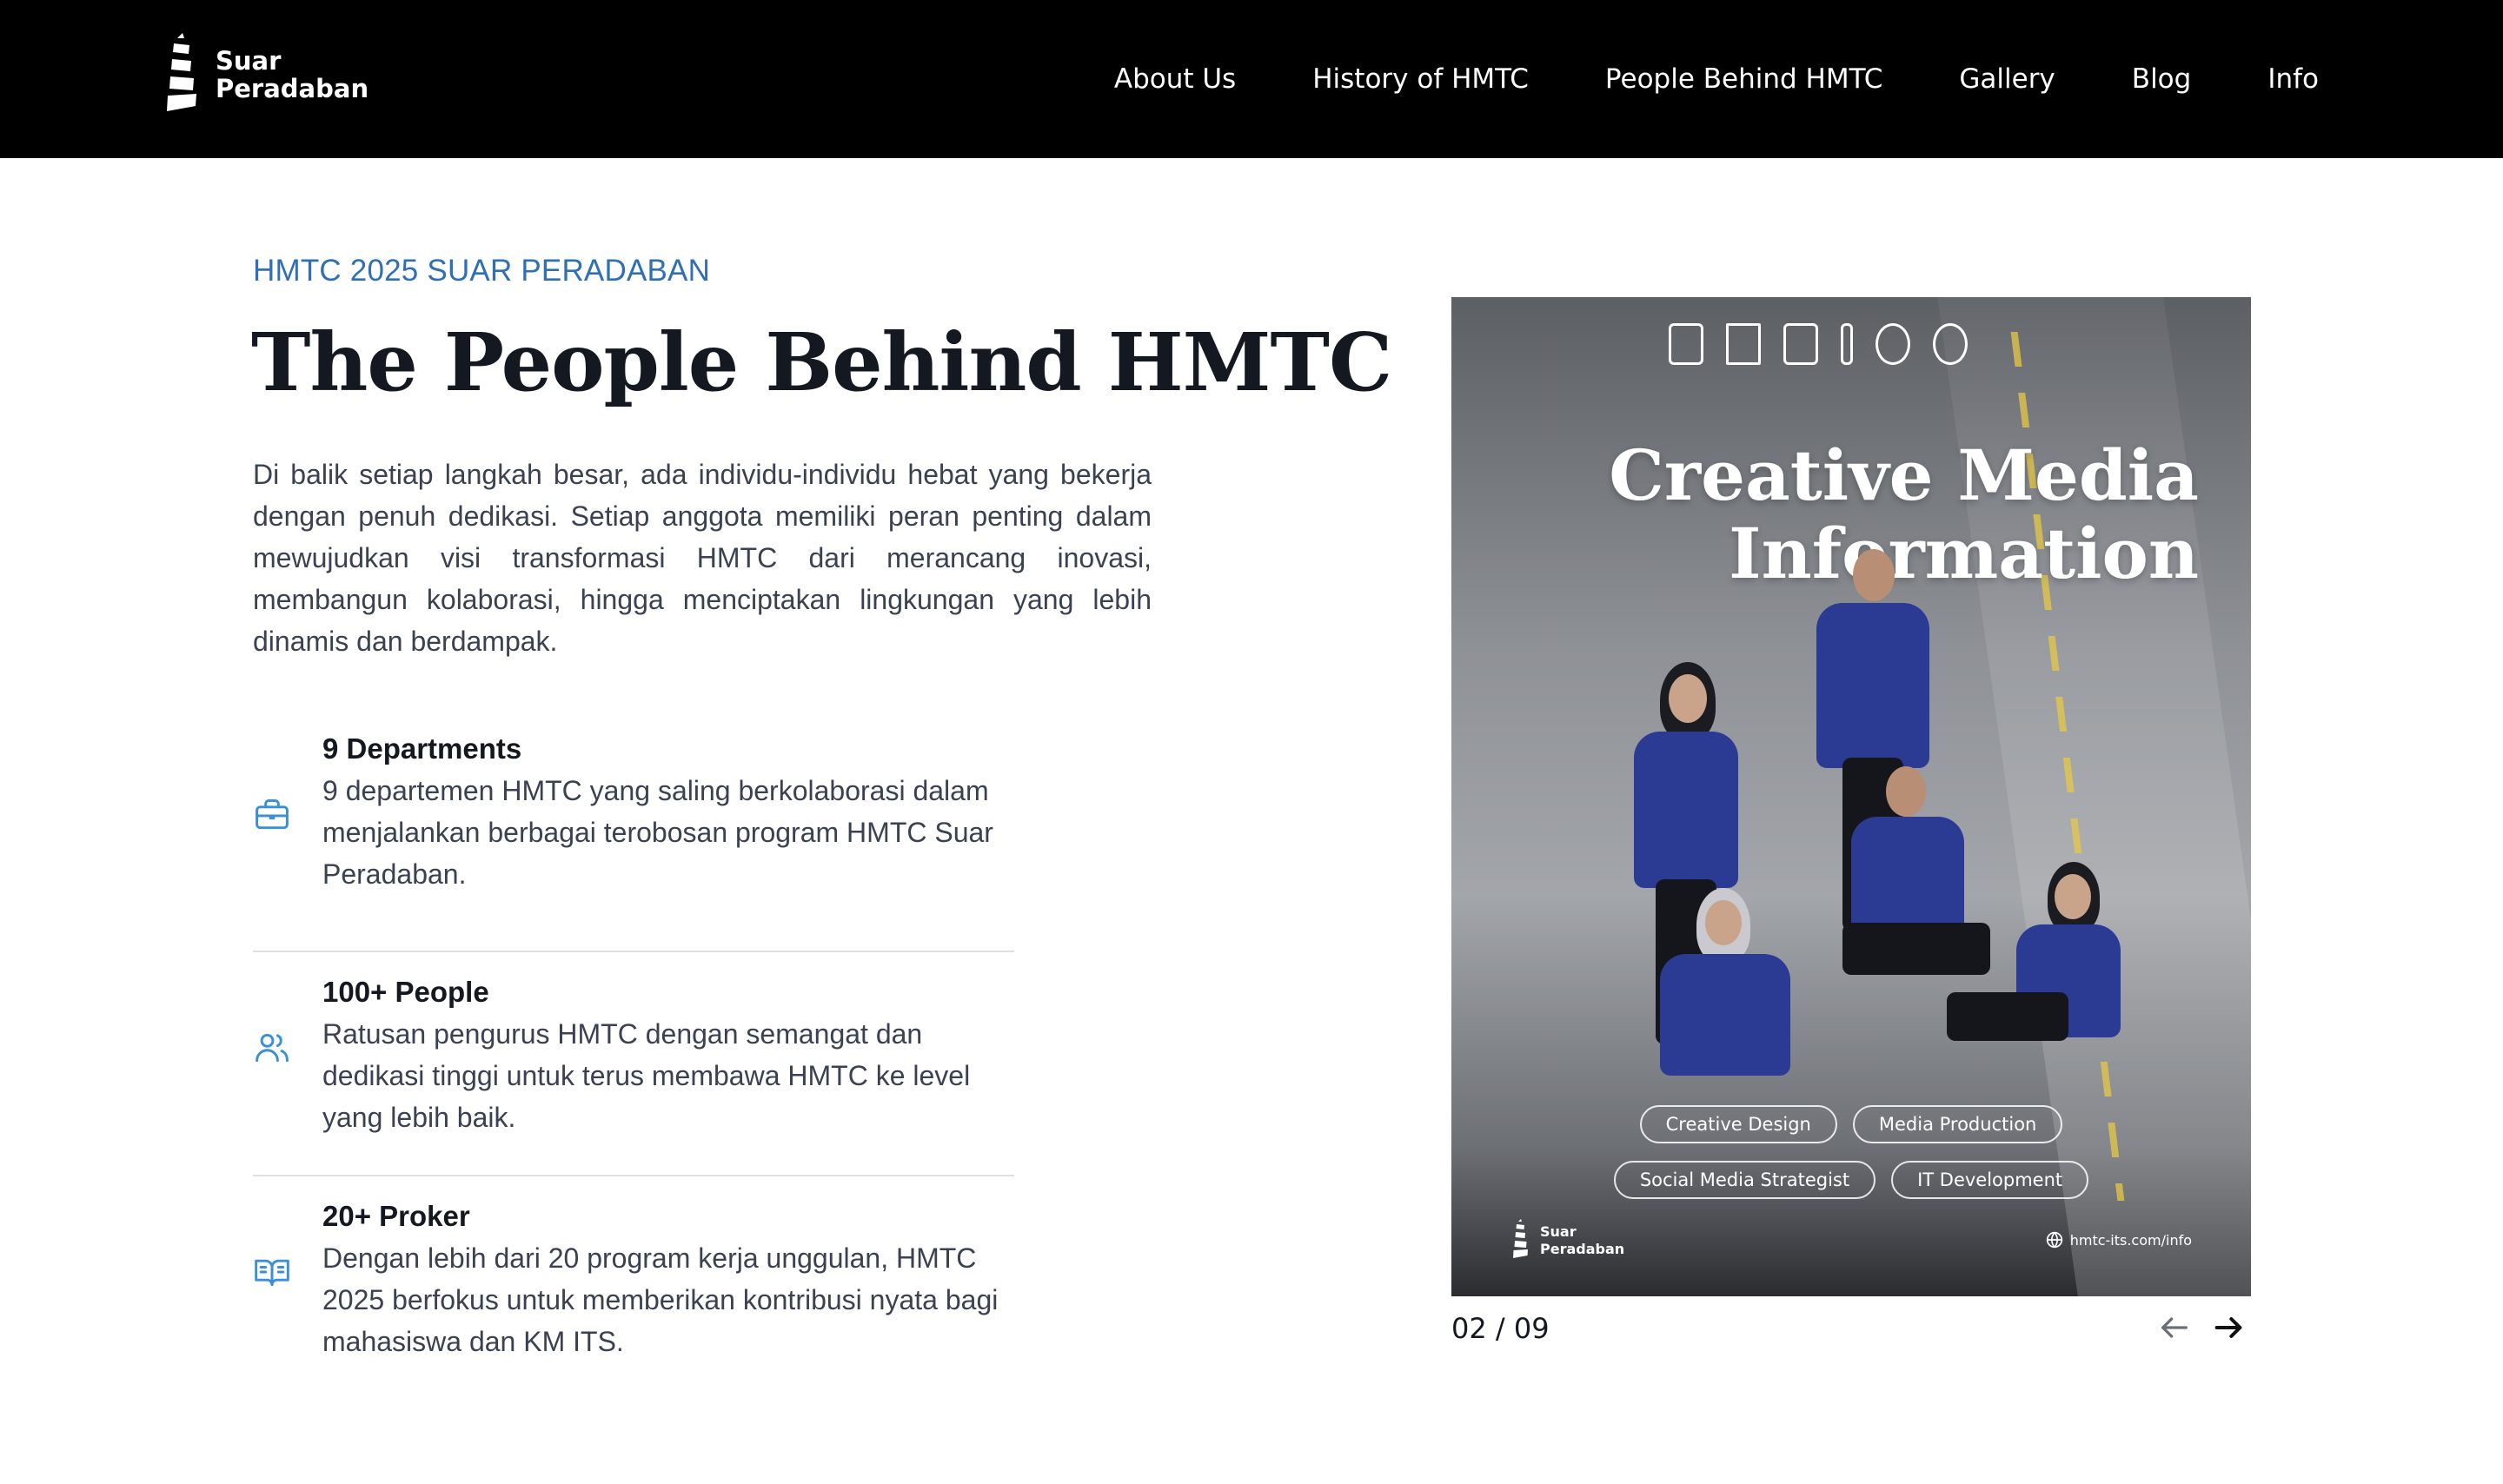  What do you see at coordinates (272, 1048) in the screenshot?
I see `users-icon` at bounding box center [272, 1048].